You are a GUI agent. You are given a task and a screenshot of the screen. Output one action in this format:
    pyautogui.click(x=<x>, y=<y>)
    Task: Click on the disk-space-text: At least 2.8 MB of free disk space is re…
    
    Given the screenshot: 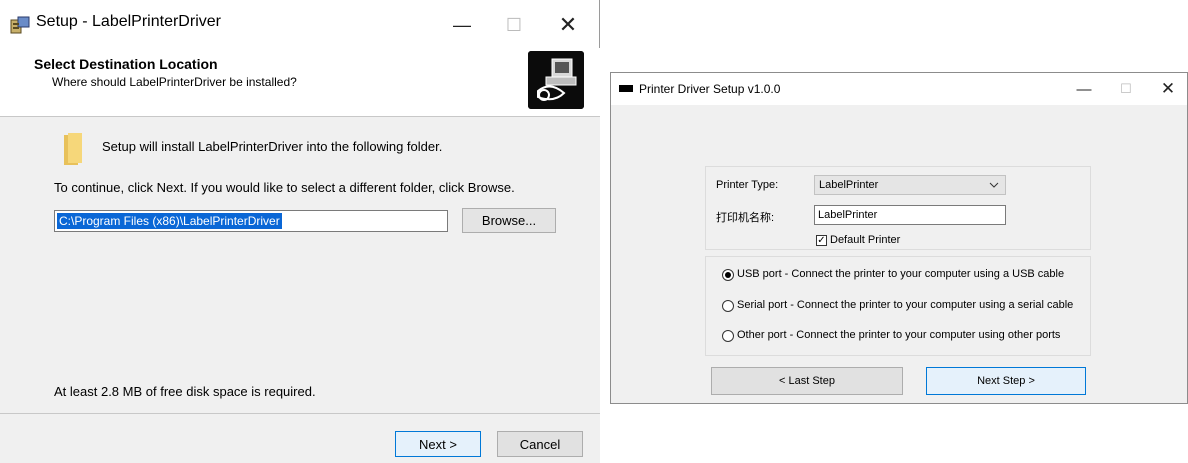 What is the action you would take?
    pyautogui.click(x=185, y=391)
    